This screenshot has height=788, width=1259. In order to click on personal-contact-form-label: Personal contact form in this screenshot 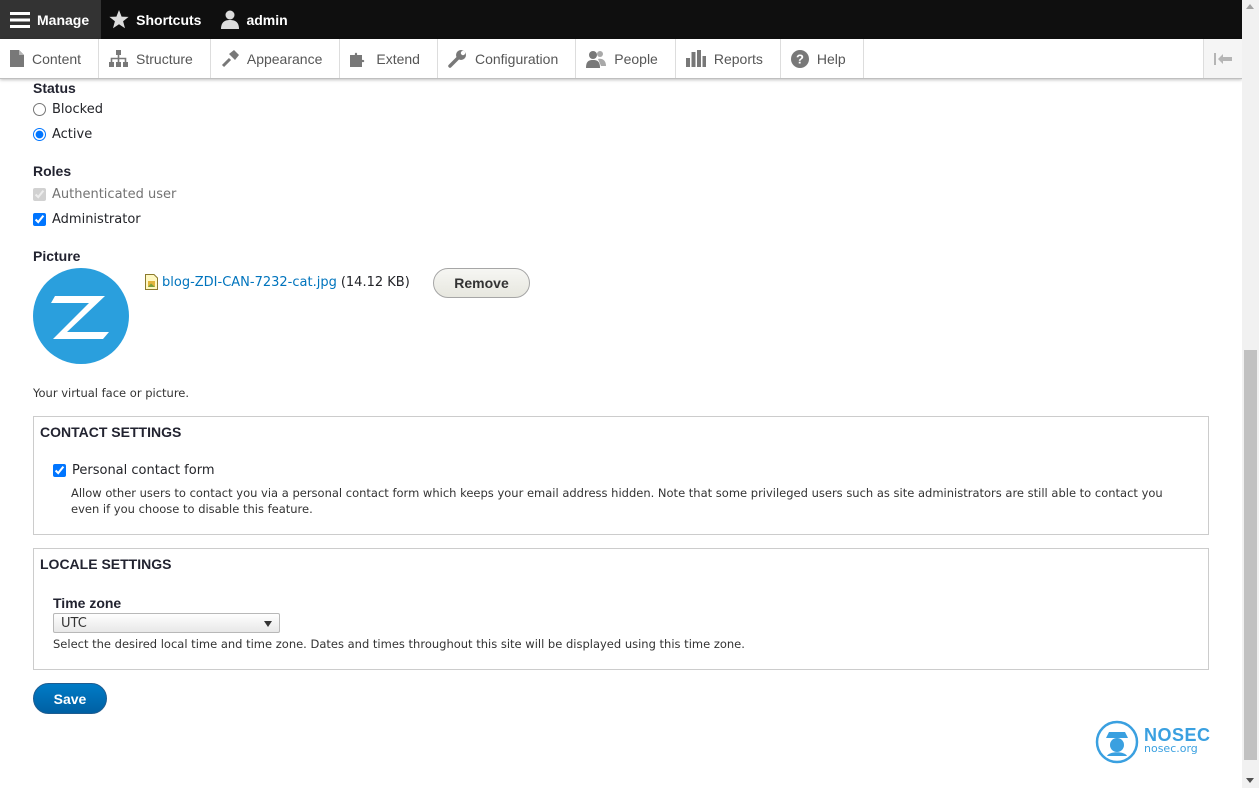, I will do `click(143, 470)`.